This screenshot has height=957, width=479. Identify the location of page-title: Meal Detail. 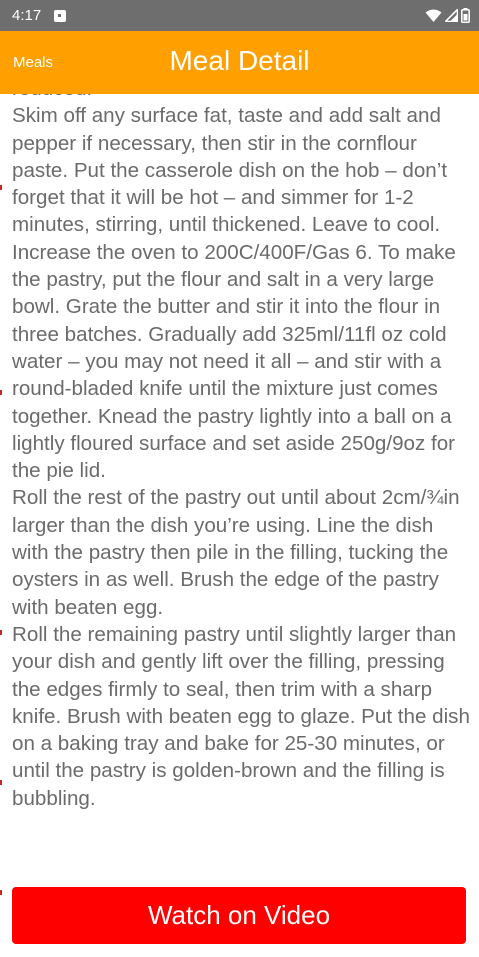
(239, 60).